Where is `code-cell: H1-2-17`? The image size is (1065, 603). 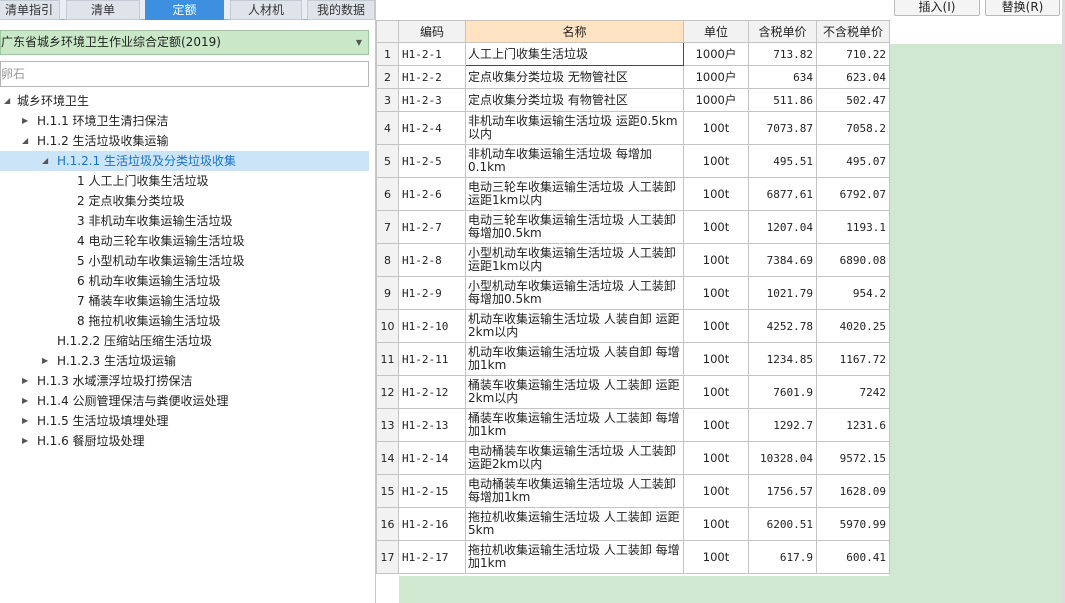 code-cell: H1-2-17 is located at coordinates (432, 557).